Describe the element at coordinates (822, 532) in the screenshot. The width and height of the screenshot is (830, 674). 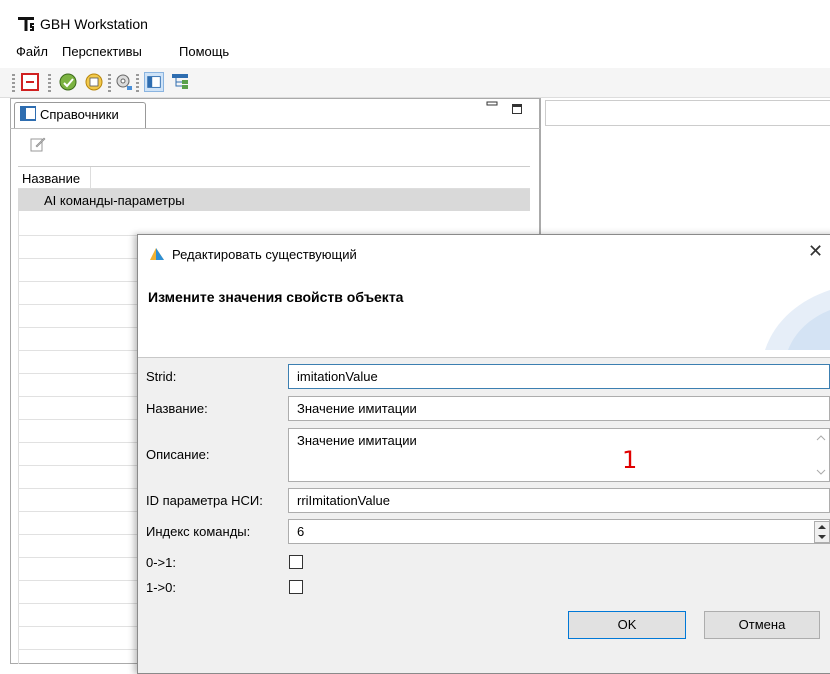
I see `spinner-arrows-icon` at that location.